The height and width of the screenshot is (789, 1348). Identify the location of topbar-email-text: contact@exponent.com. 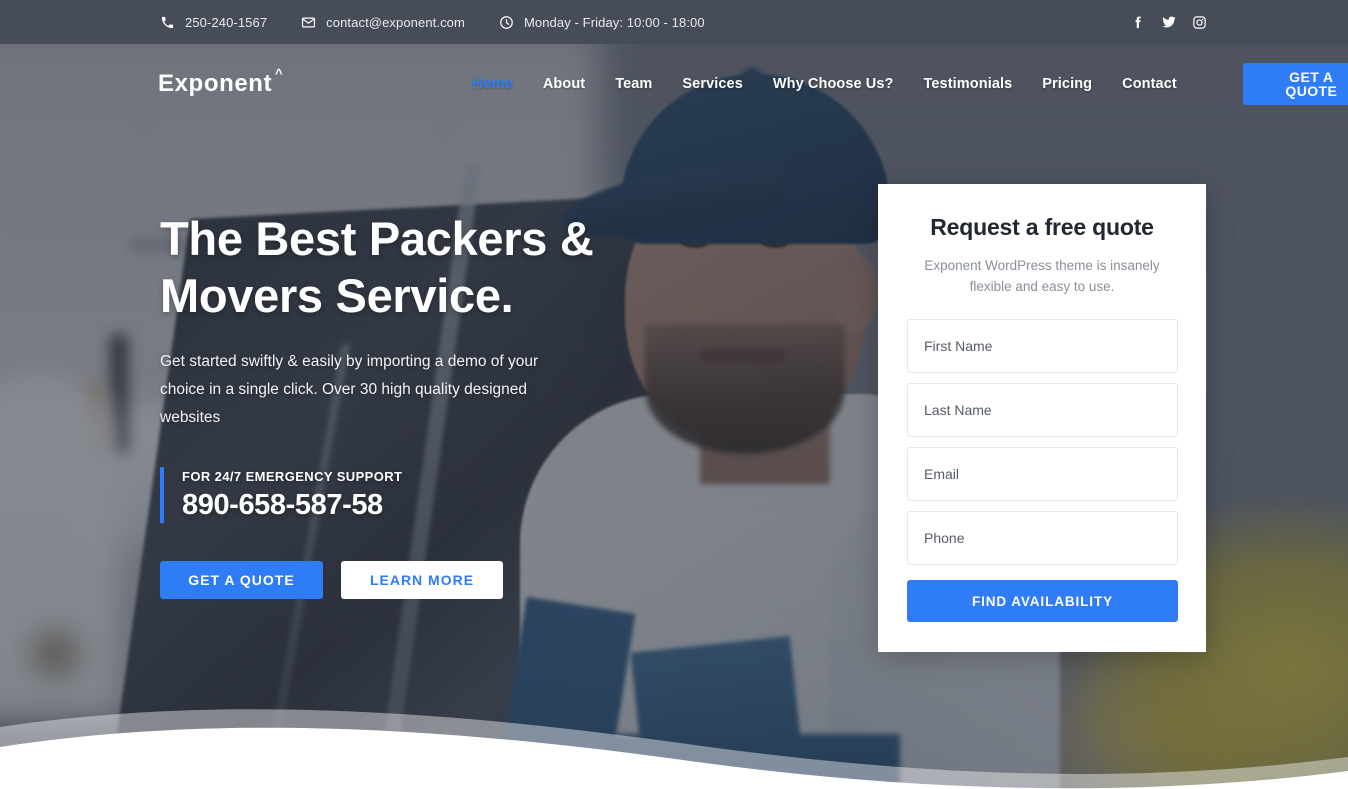
(395, 22).